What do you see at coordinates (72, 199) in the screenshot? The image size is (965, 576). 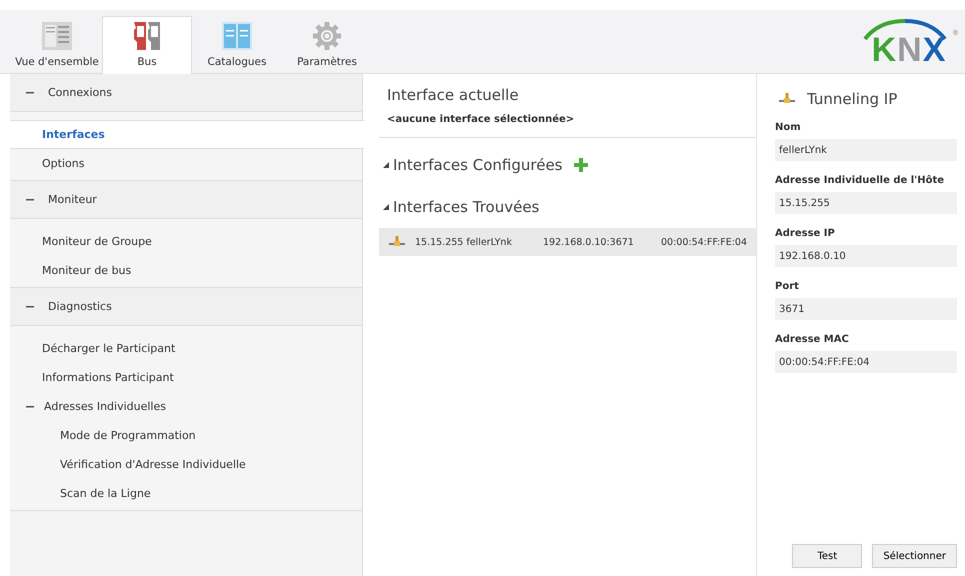 I see `group-label: Moniteur` at bounding box center [72, 199].